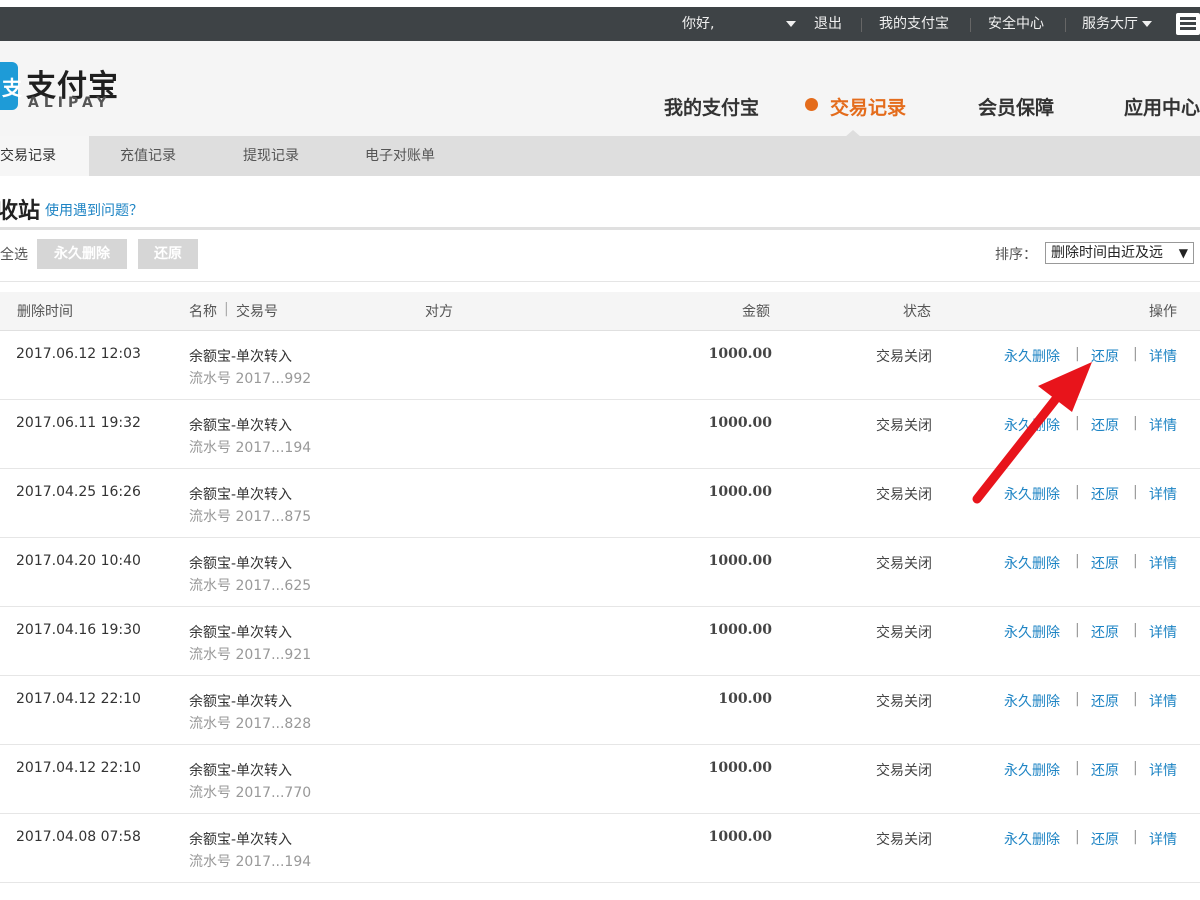 This screenshot has height=900, width=1200. I want to click on chevron-down-icon, so click(1147, 24).